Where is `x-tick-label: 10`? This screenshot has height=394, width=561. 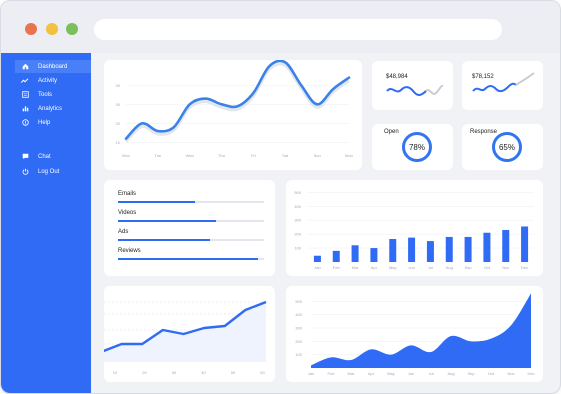
x-tick-label: 10 is located at coordinates (115, 372).